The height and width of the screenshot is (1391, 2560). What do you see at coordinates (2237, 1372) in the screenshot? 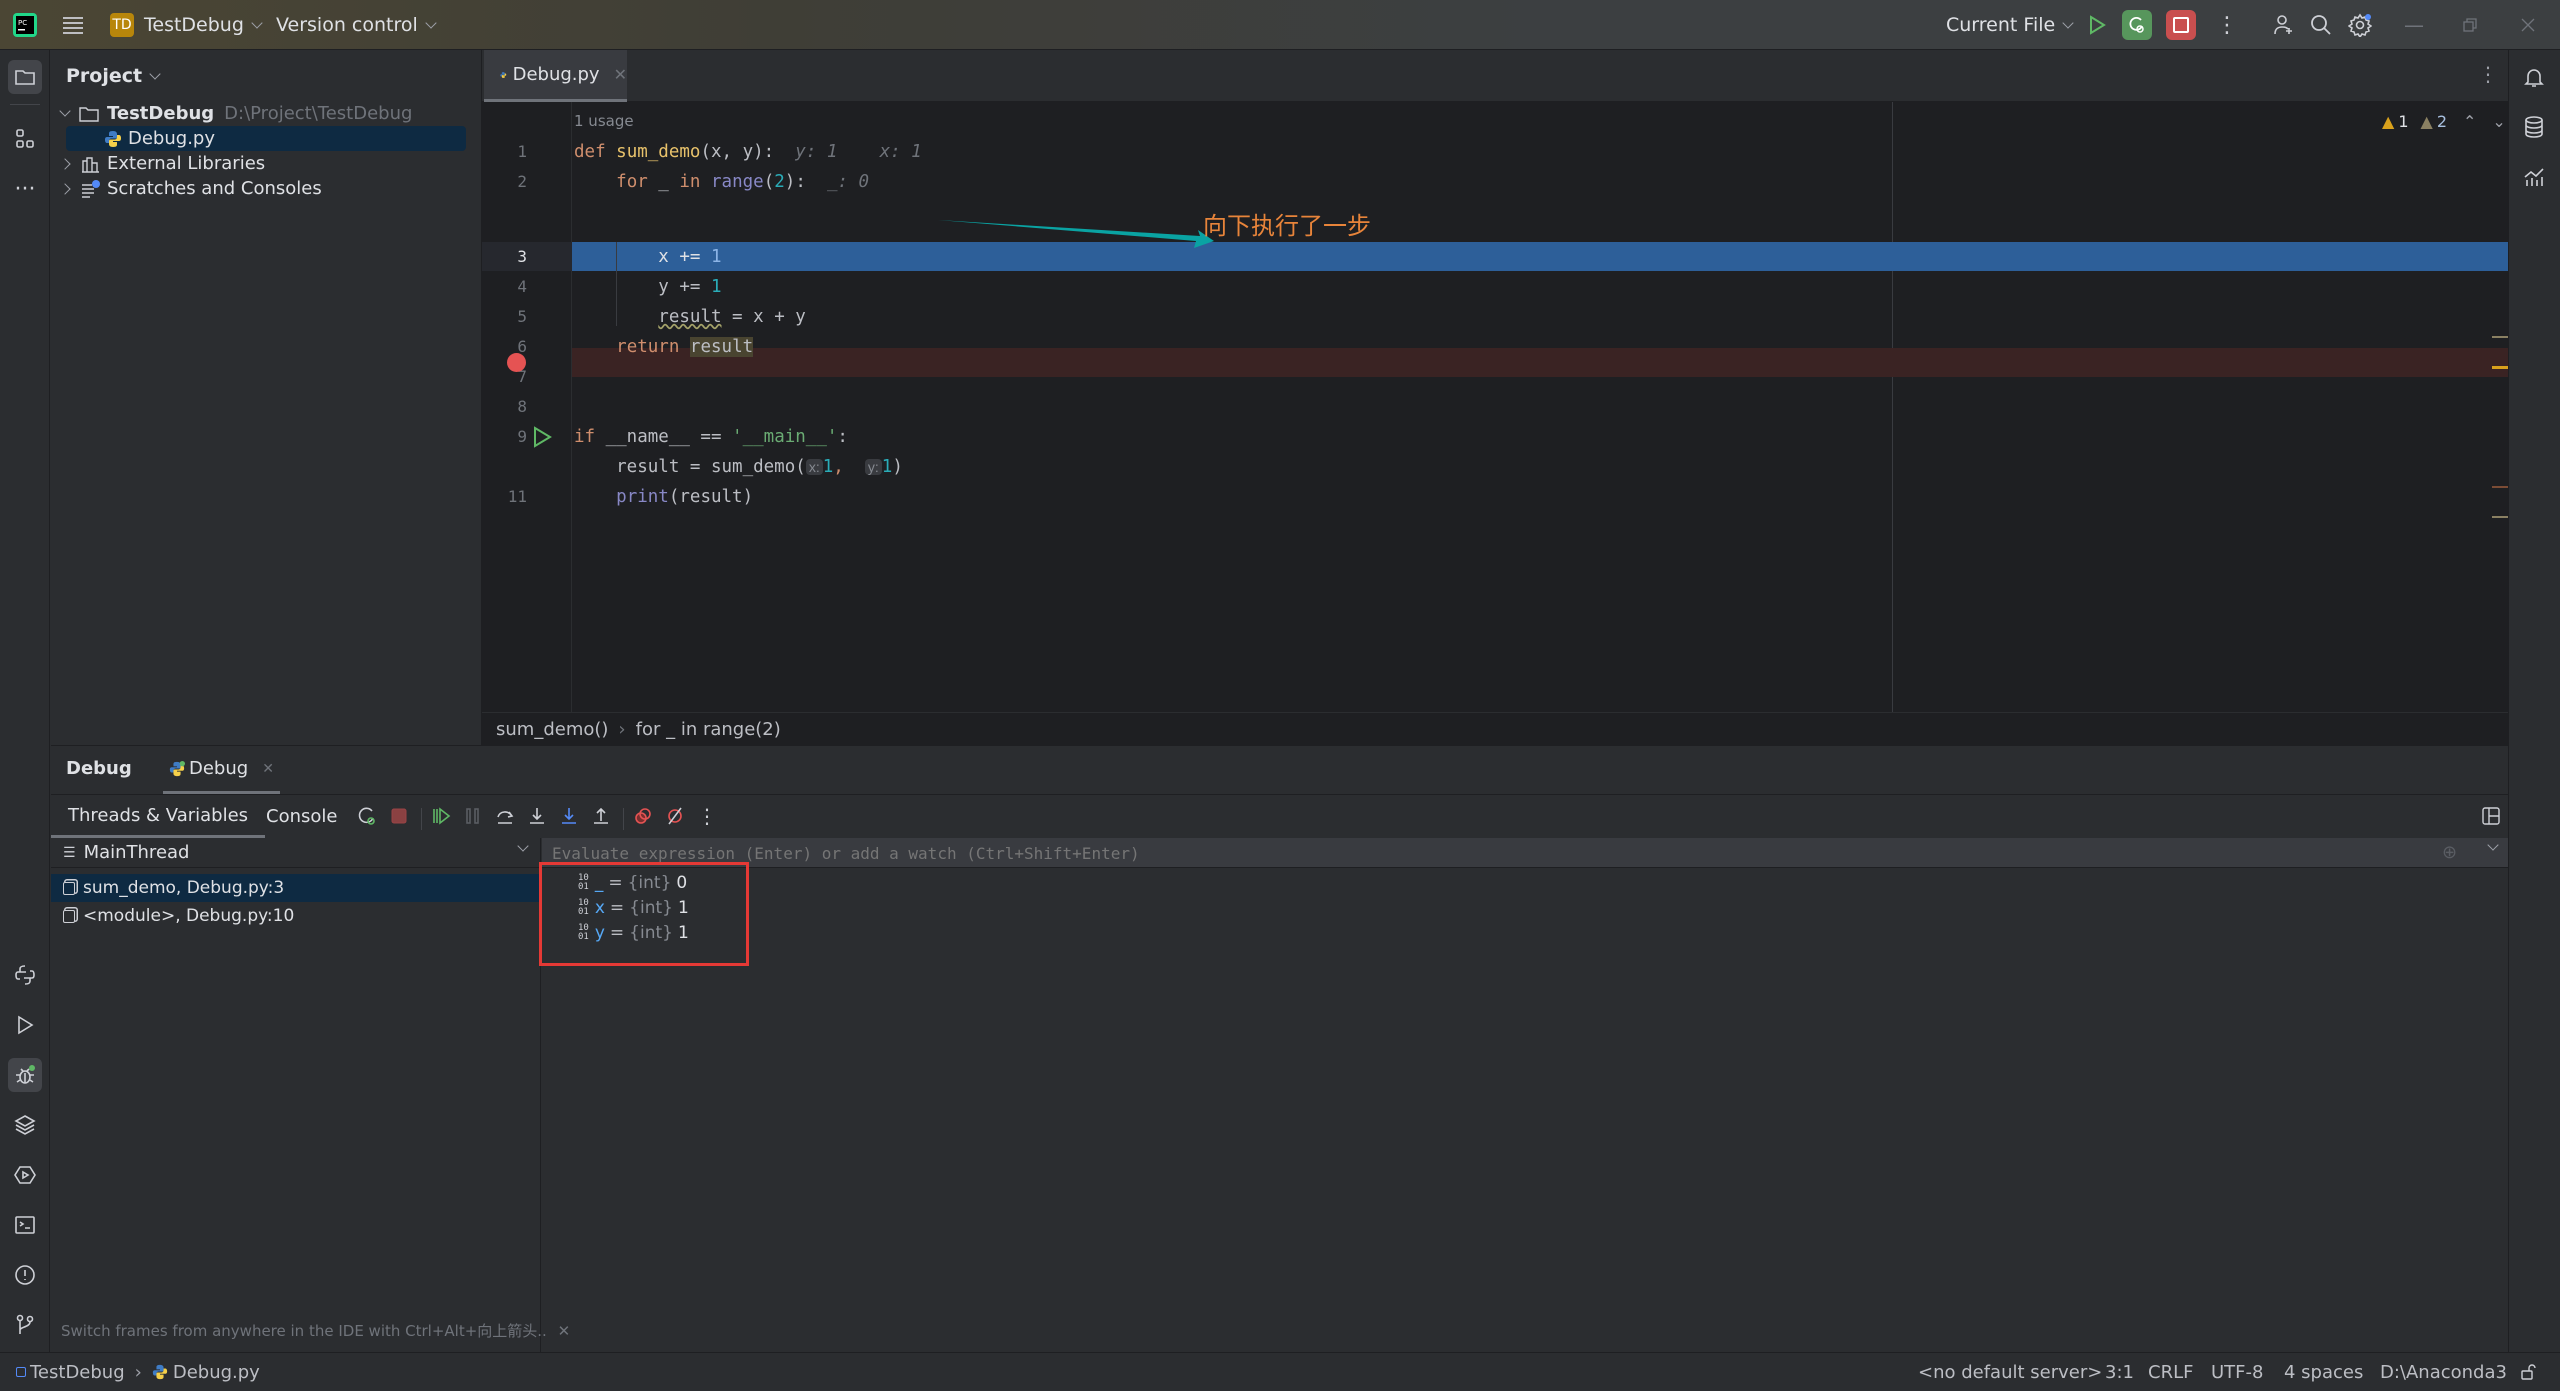
I see `file-encoding: UTF-8` at bounding box center [2237, 1372].